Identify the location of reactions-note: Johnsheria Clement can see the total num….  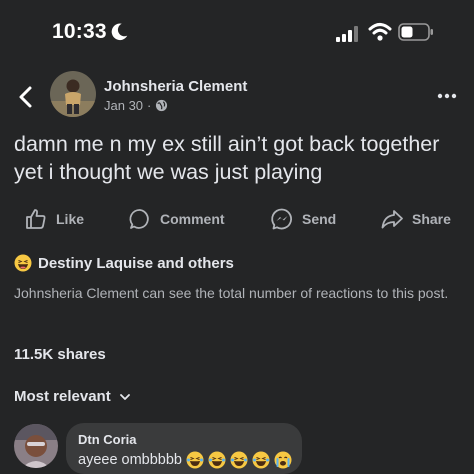
(231, 293).